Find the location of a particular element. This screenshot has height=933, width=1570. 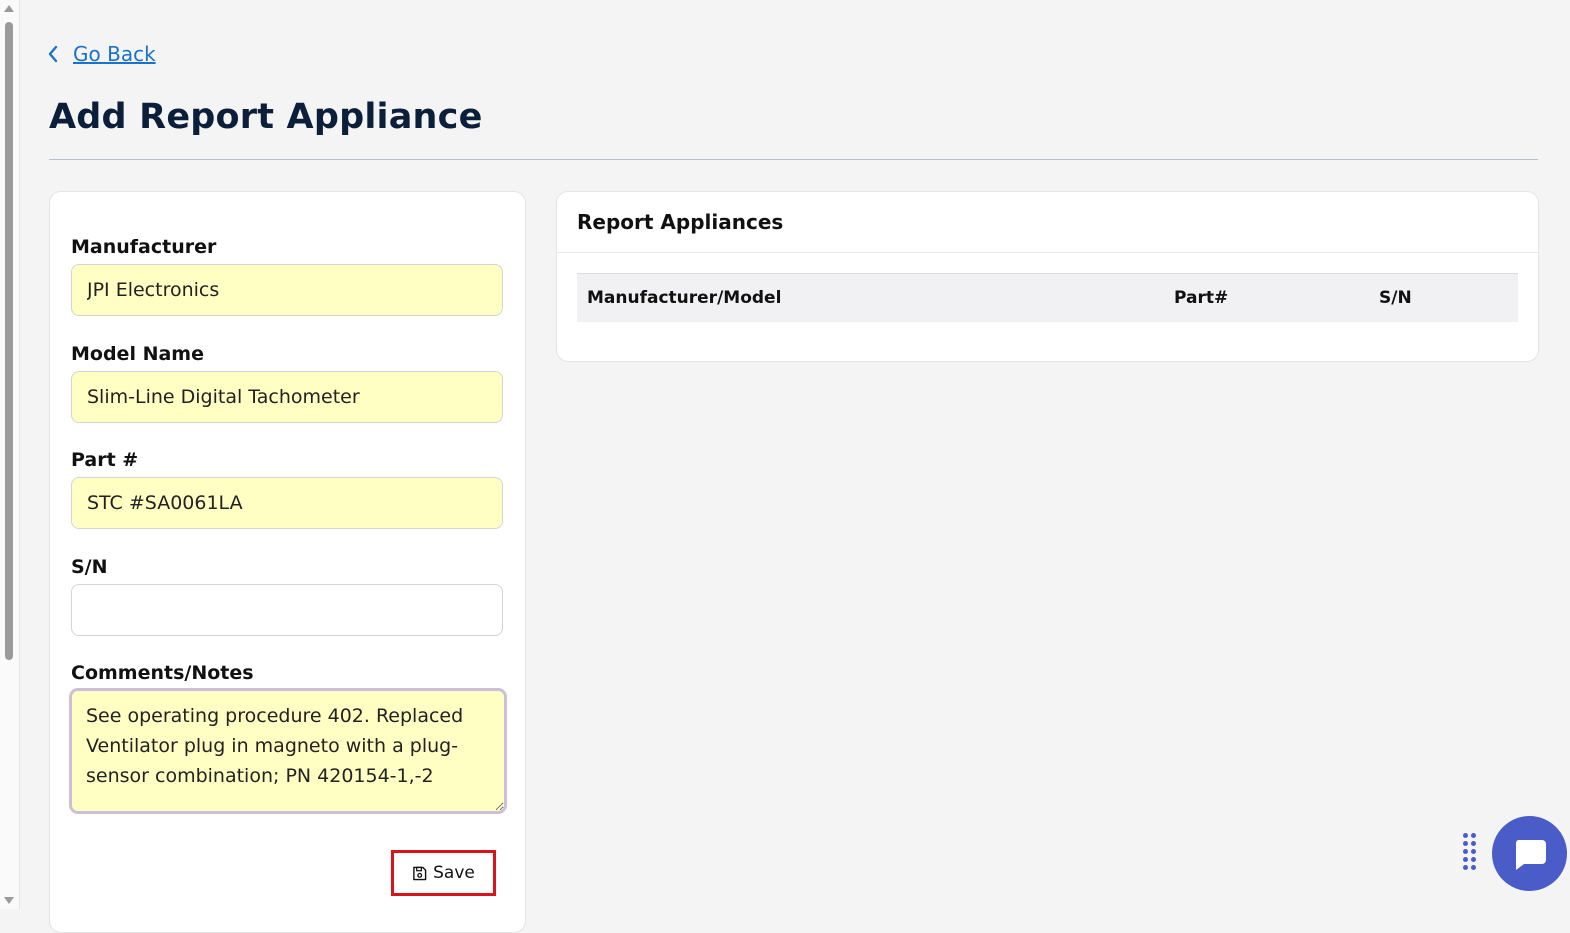

model-name-label: Model Name is located at coordinates (137, 354).